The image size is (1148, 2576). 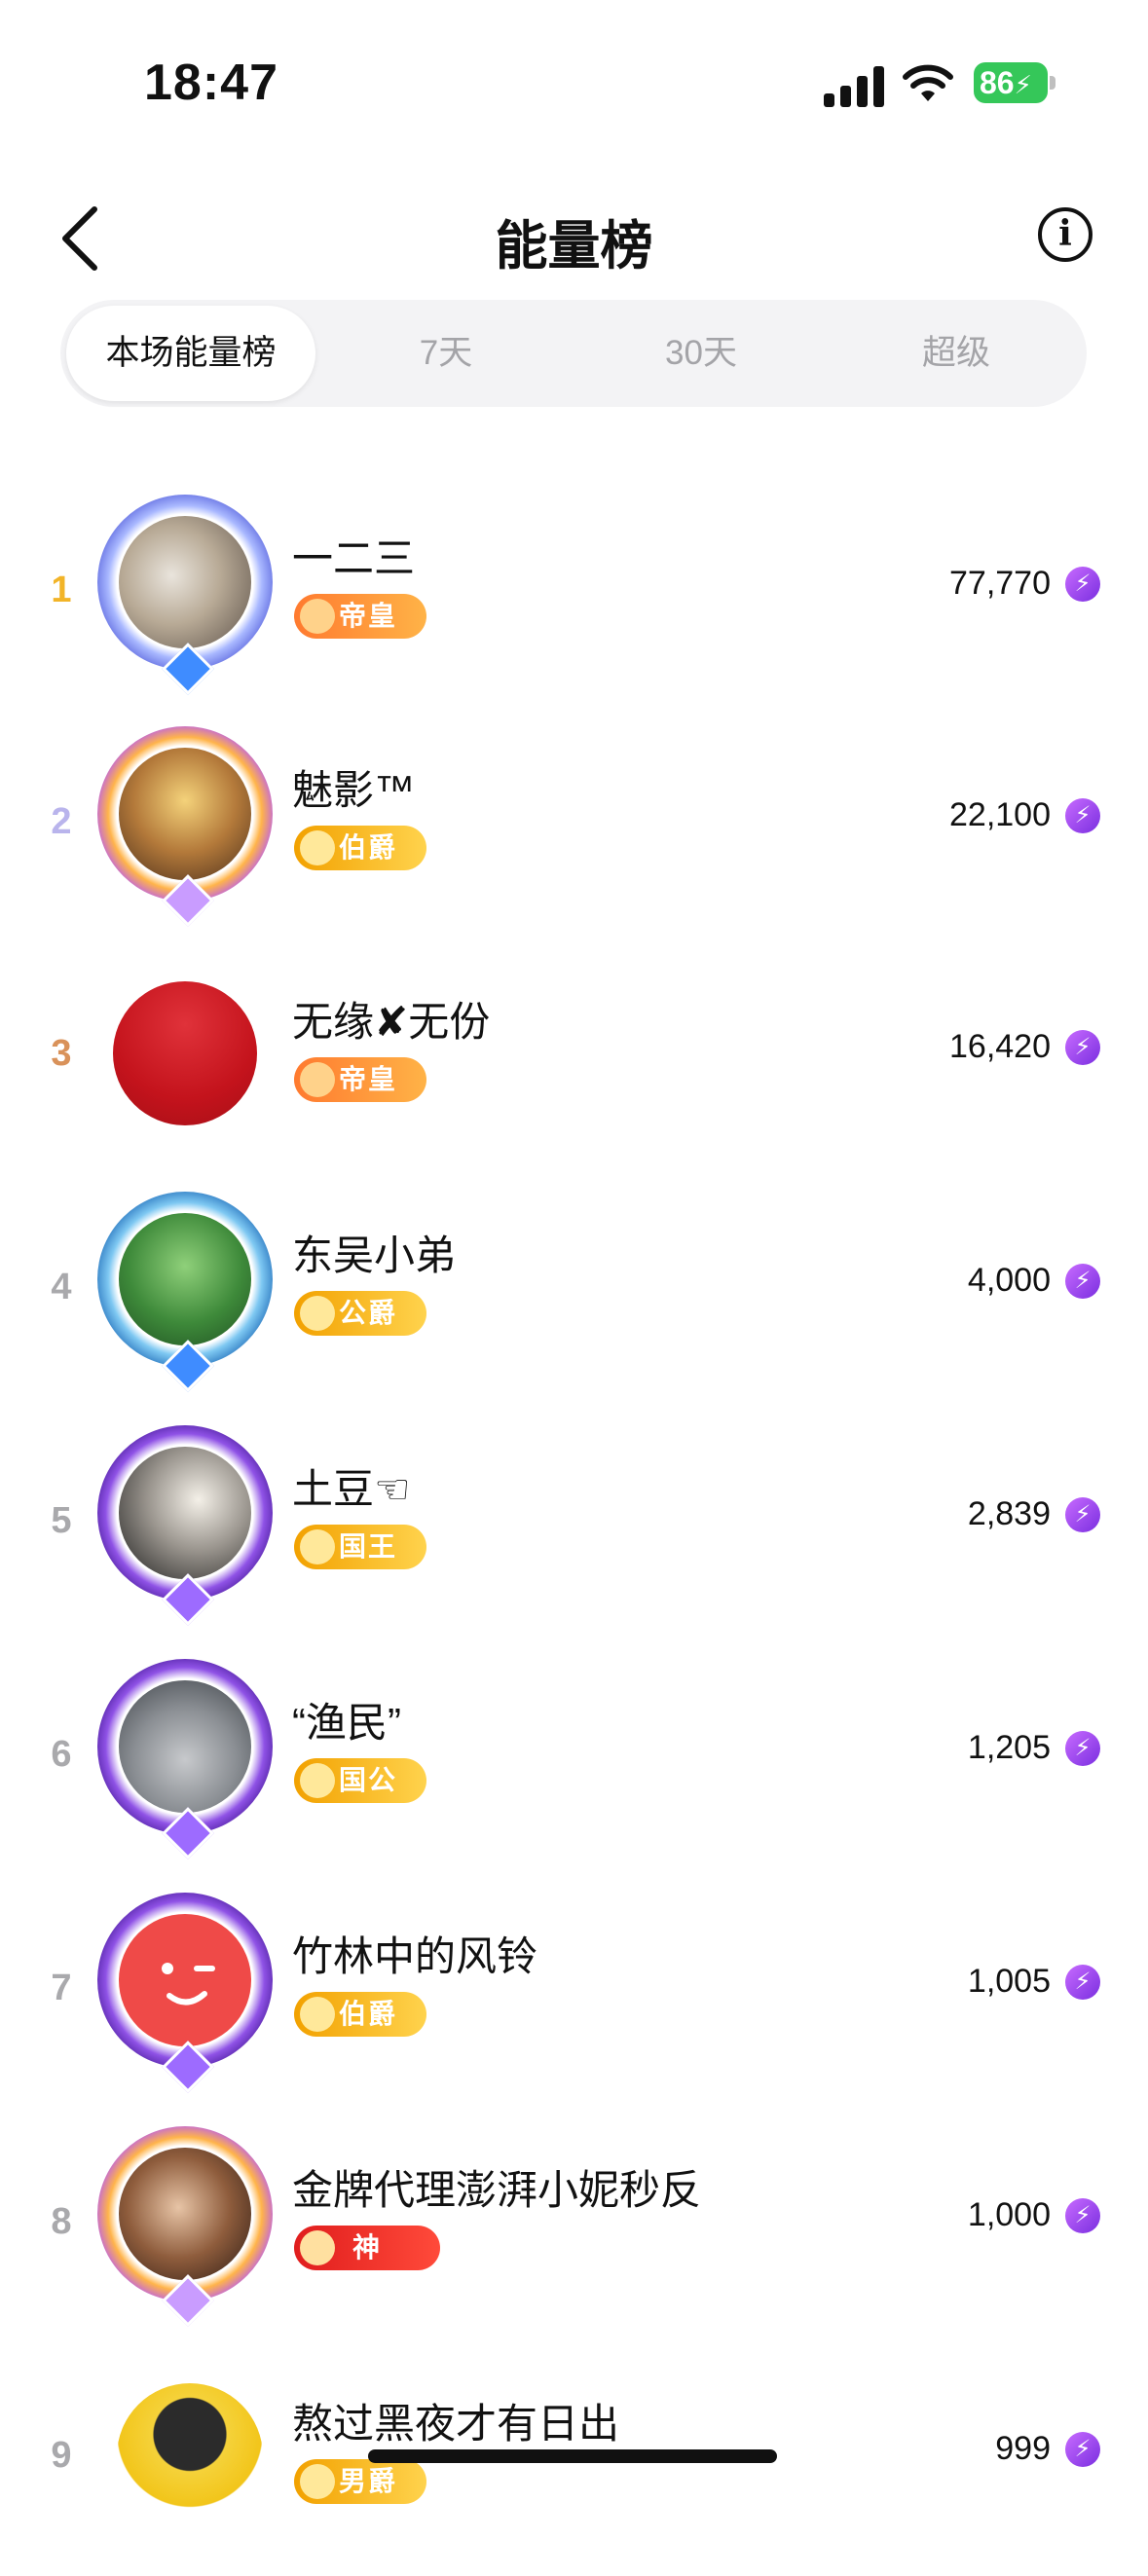 I want to click on user-name: 魅影™, so click(x=354, y=787).